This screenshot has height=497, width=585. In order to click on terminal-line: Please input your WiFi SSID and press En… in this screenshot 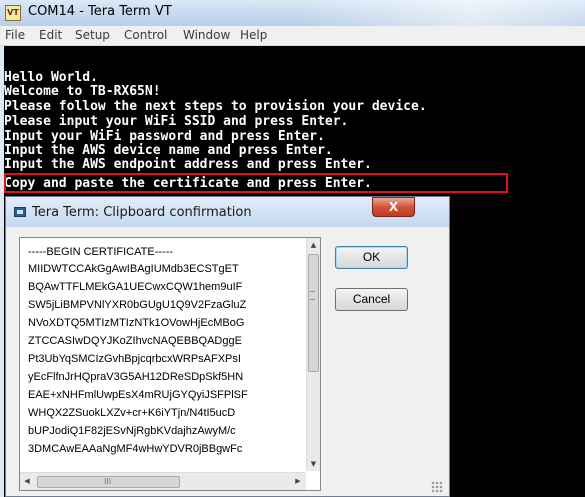, I will do `click(176, 121)`.